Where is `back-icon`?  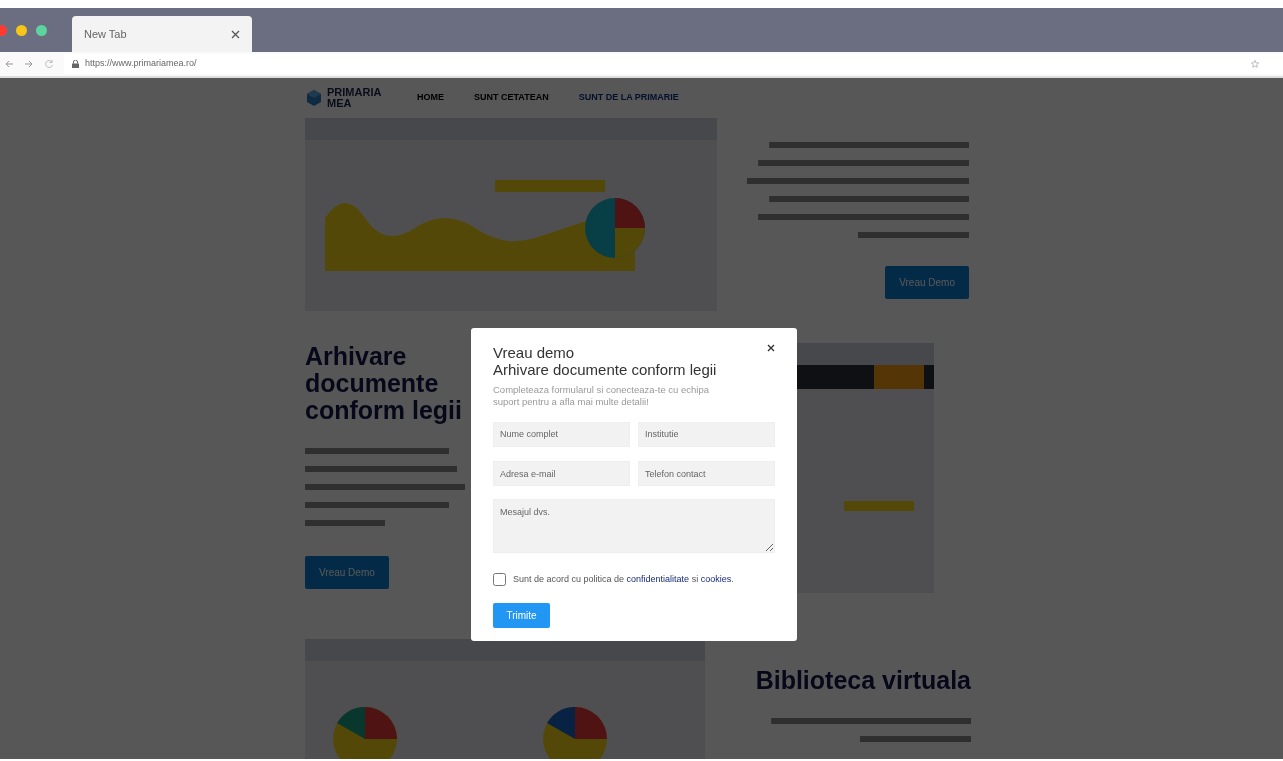 back-icon is located at coordinates (9, 64).